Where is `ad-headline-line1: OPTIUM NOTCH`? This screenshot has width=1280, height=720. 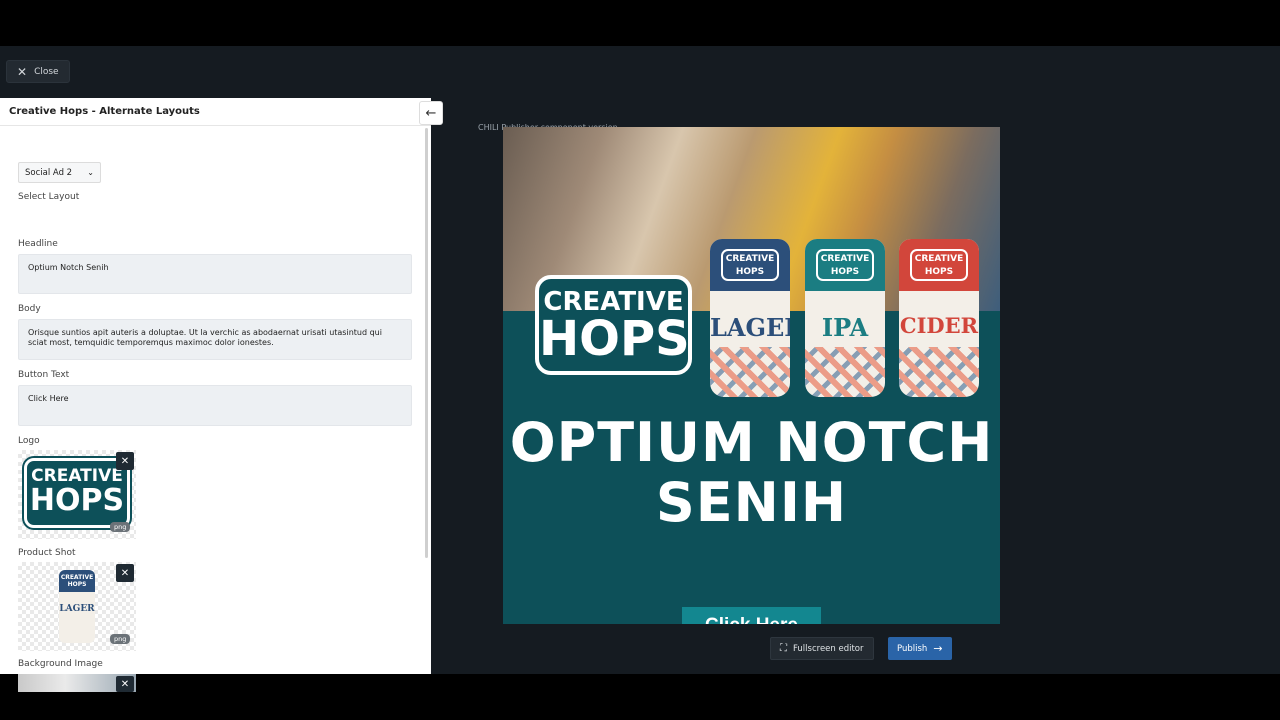
ad-headline-line1: OPTIUM NOTCH is located at coordinates (751, 442).